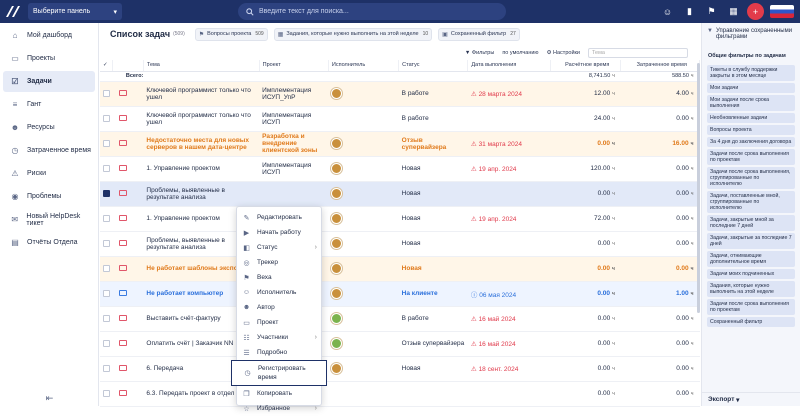  I want to click on saved-filter-item: Вопросы проекта, so click(751, 130).